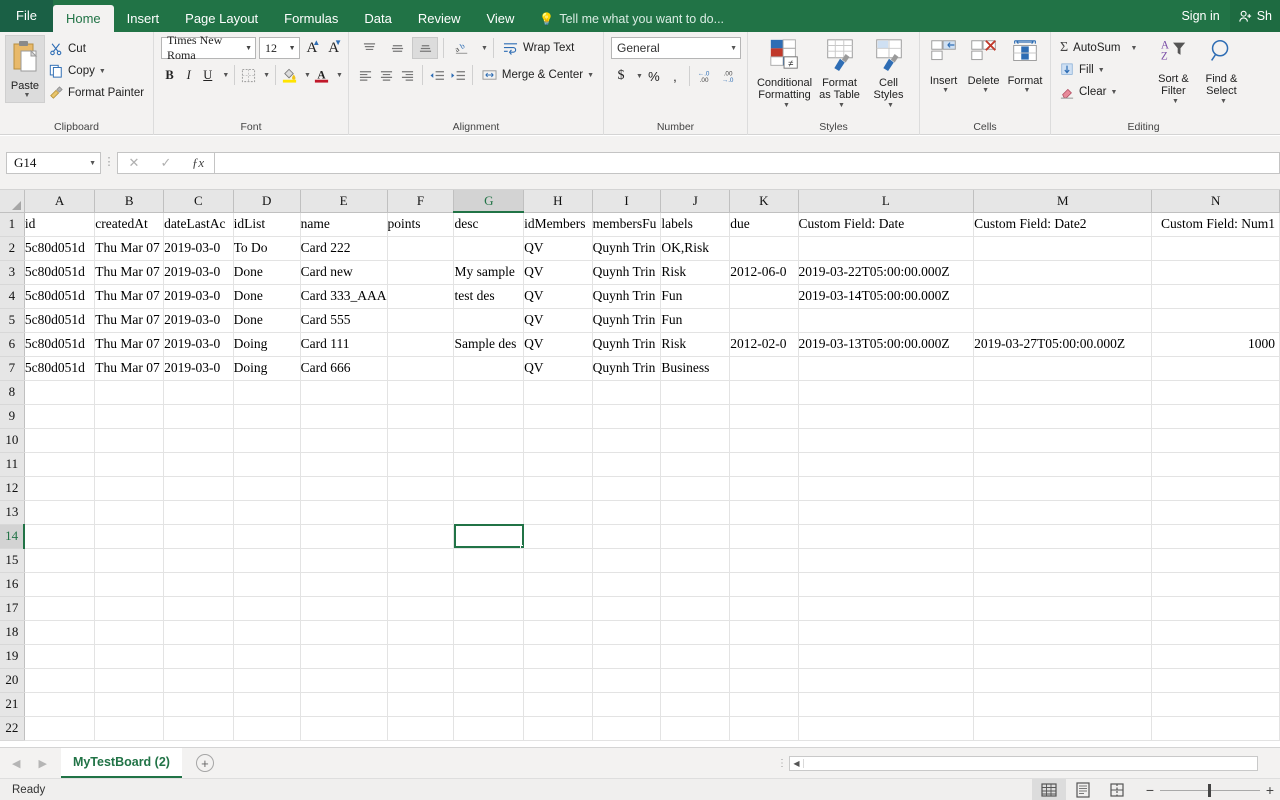 The width and height of the screenshot is (1280, 800). What do you see at coordinates (457, 75) in the screenshot?
I see `increase-indent-button` at bounding box center [457, 75].